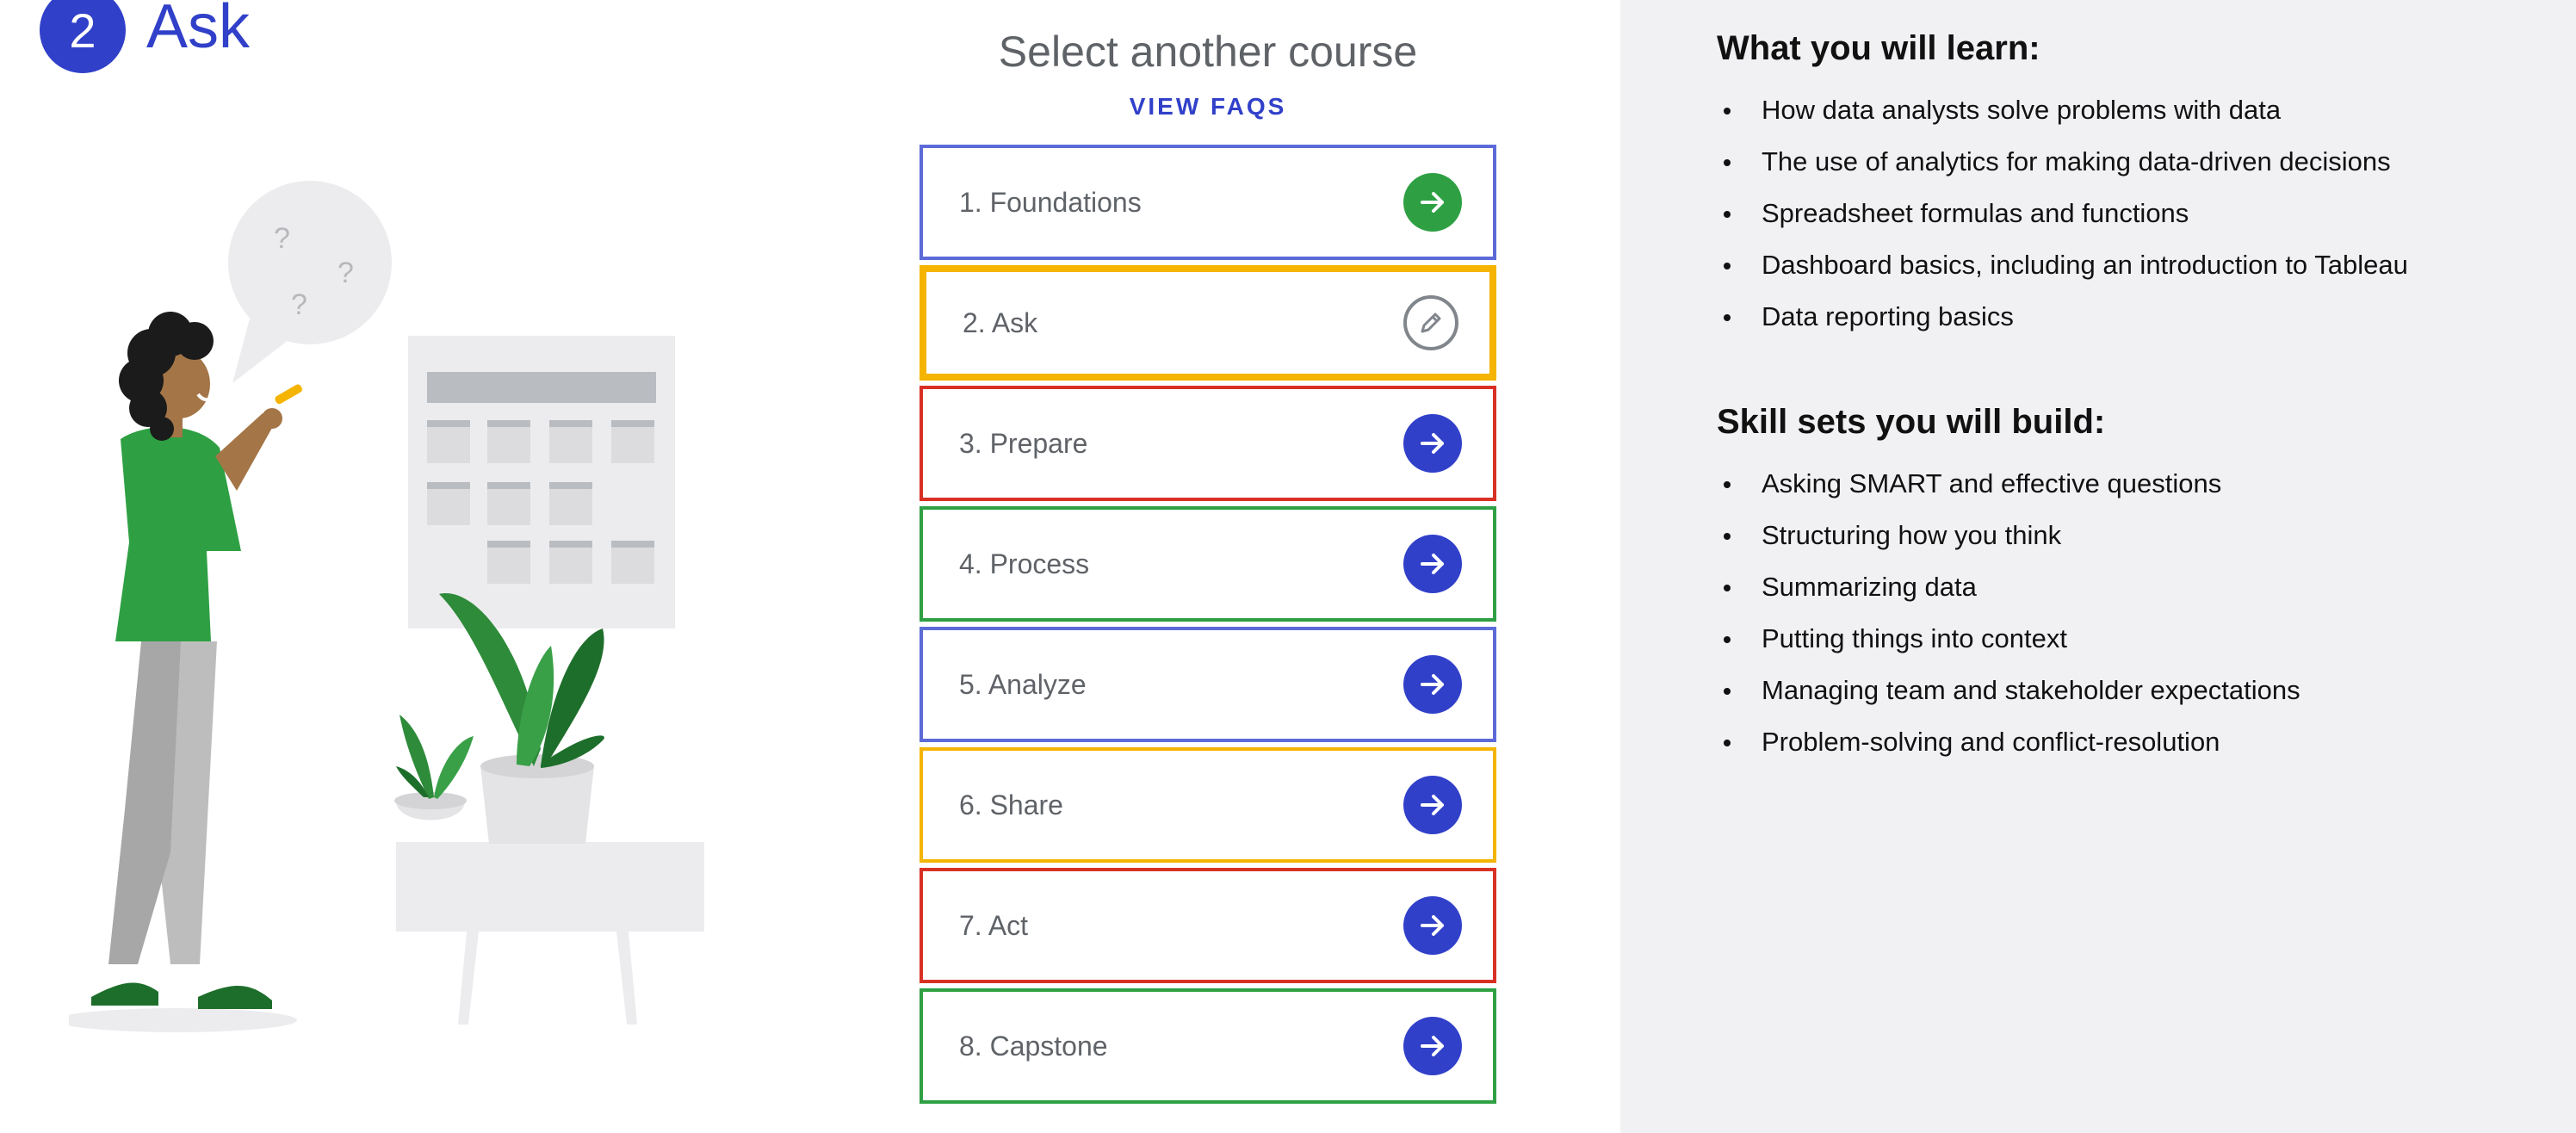  Describe the element at coordinates (1033, 1046) in the screenshot. I see `course-item-label: 8. Capstone` at that location.